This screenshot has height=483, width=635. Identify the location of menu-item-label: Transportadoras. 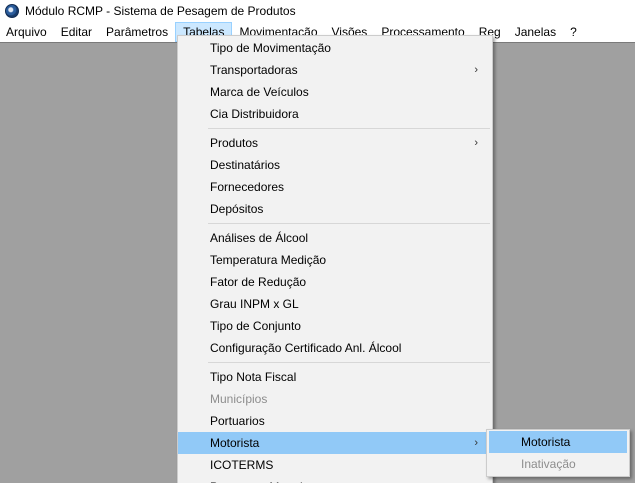
(254, 70).